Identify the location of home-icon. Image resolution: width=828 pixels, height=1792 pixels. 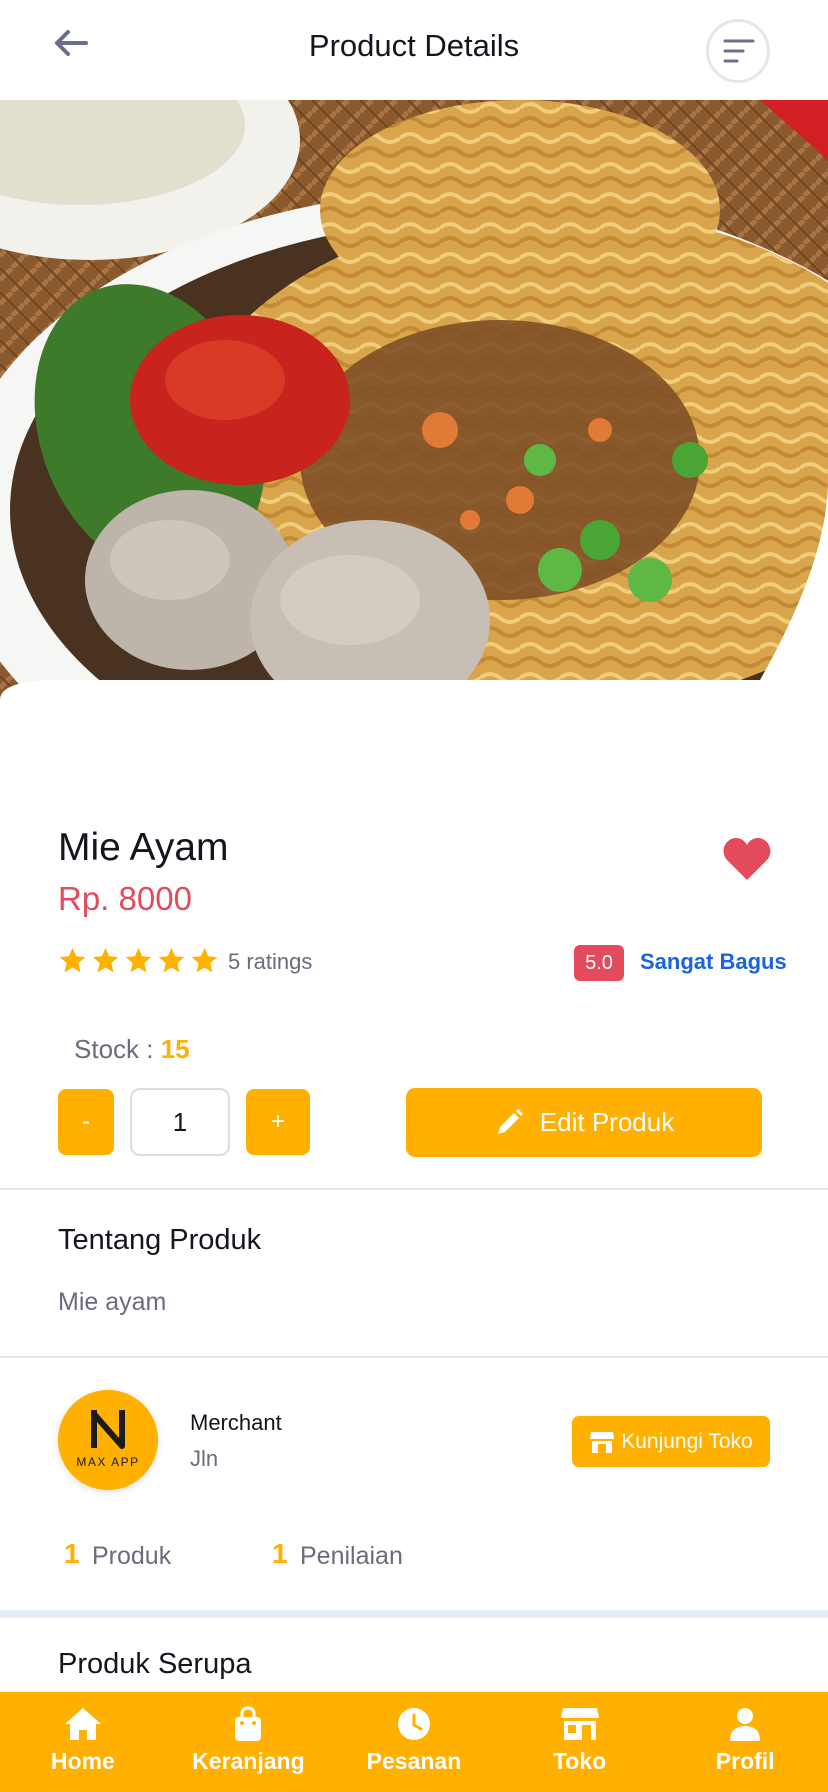
(82, 1724).